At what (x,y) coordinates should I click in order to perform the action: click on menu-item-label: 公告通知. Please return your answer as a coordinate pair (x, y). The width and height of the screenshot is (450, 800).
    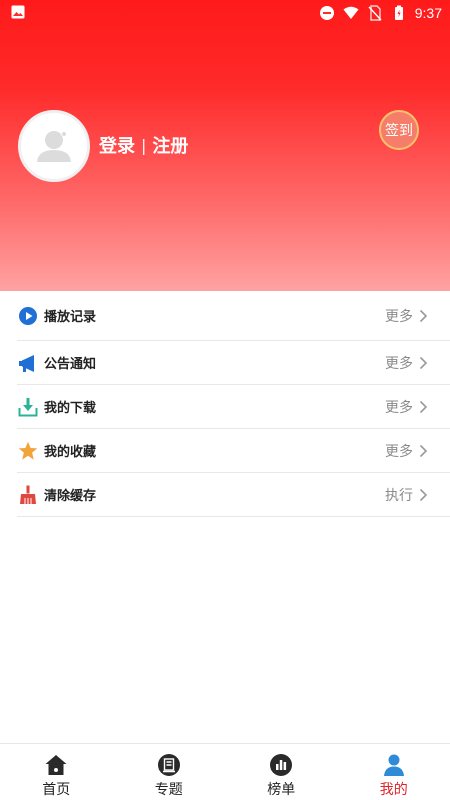
    Looking at the image, I should click on (70, 364).